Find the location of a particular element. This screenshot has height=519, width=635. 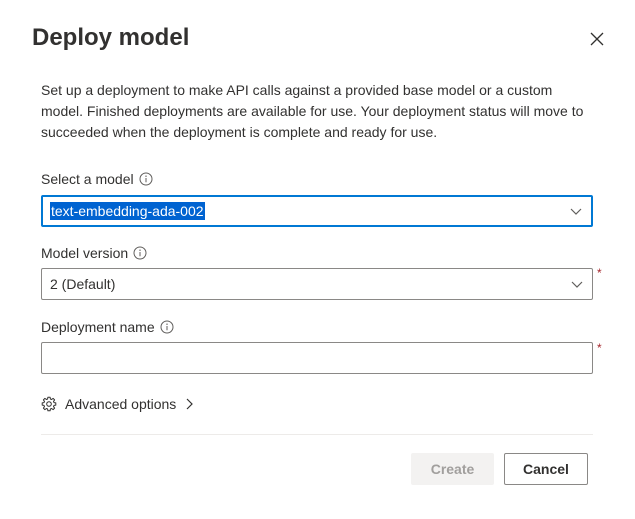

model-version-label: Model version is located at coordinates (94, 253).